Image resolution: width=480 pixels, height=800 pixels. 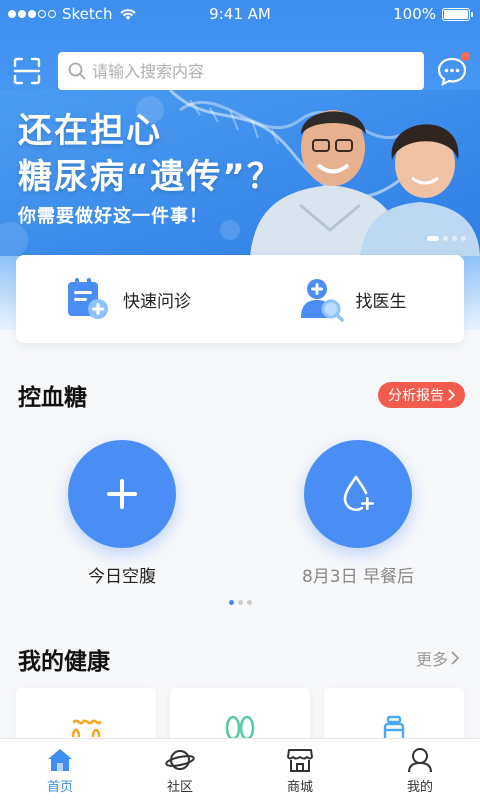 What do you see at coordinates (180, 760) in the screenshot?
I see `planet-icon` at bounding box center [180, 760].